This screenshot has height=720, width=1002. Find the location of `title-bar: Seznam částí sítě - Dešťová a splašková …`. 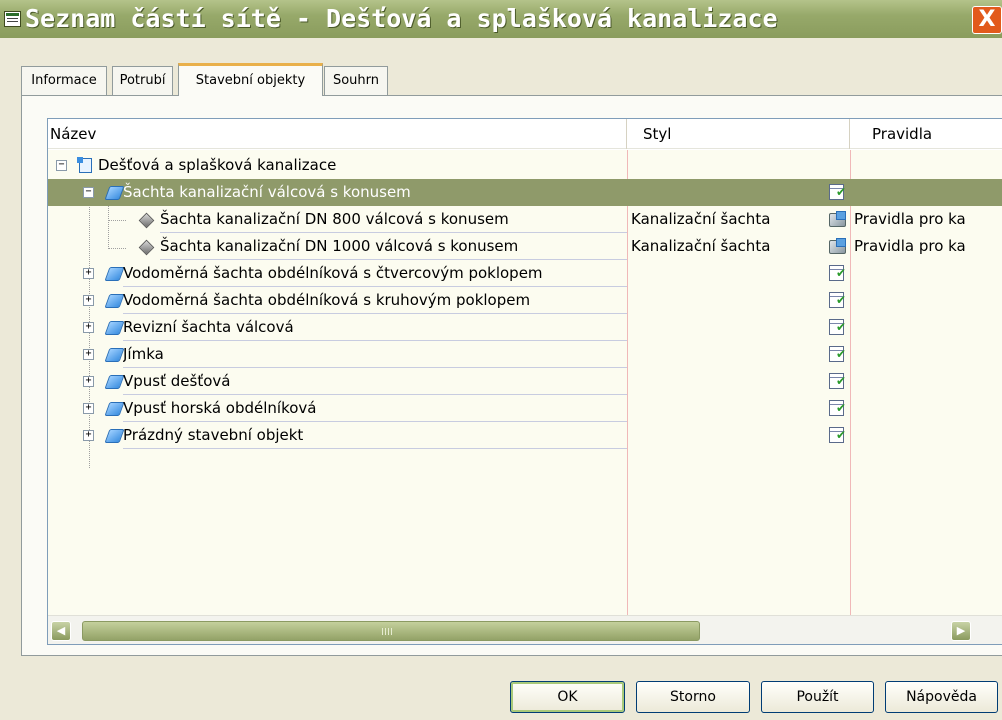

title-bar: Seznam částí sítě - Dešťová a splašková … is located at coordinates (501, 19).